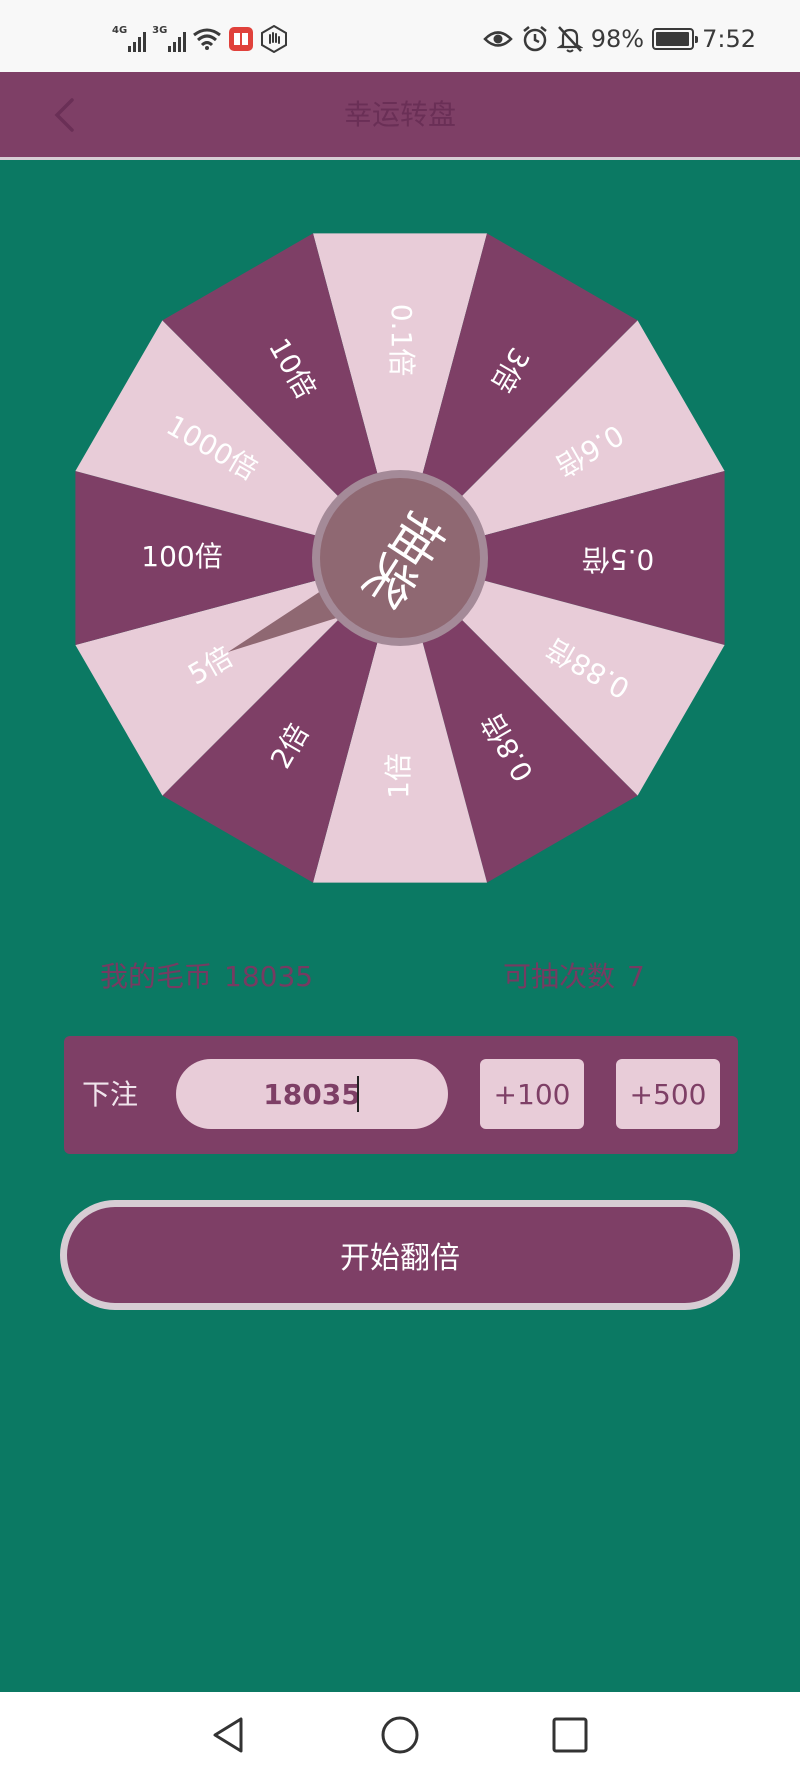  Describe the element at coordinates (618, 559) in the screenshot. I see `wheel-segment-label: 0.5倍` at that location.